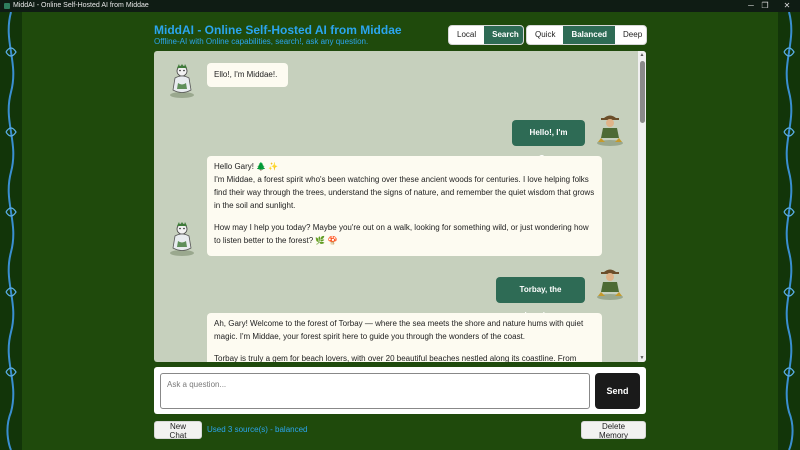 This screenshot has width=800, height=450. Describe the element at coordinates (787, 6) in the screenshot. I see `close-button: ✕` at that location.